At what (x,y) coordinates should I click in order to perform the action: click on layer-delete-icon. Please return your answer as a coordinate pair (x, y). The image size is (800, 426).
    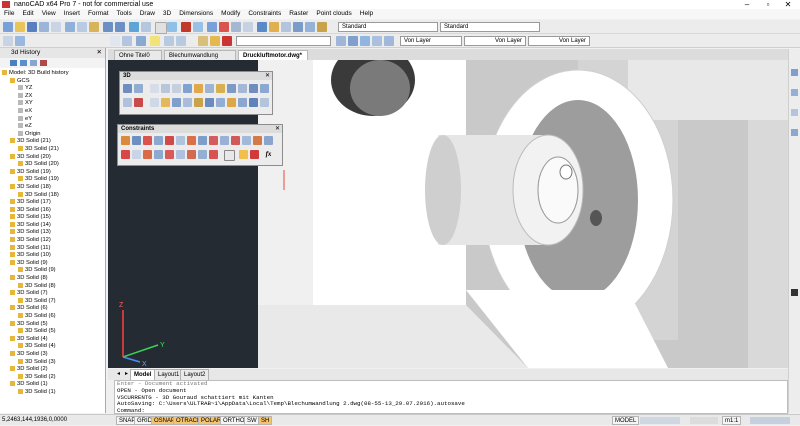
    Looking at the image, I should click on (389, 41).